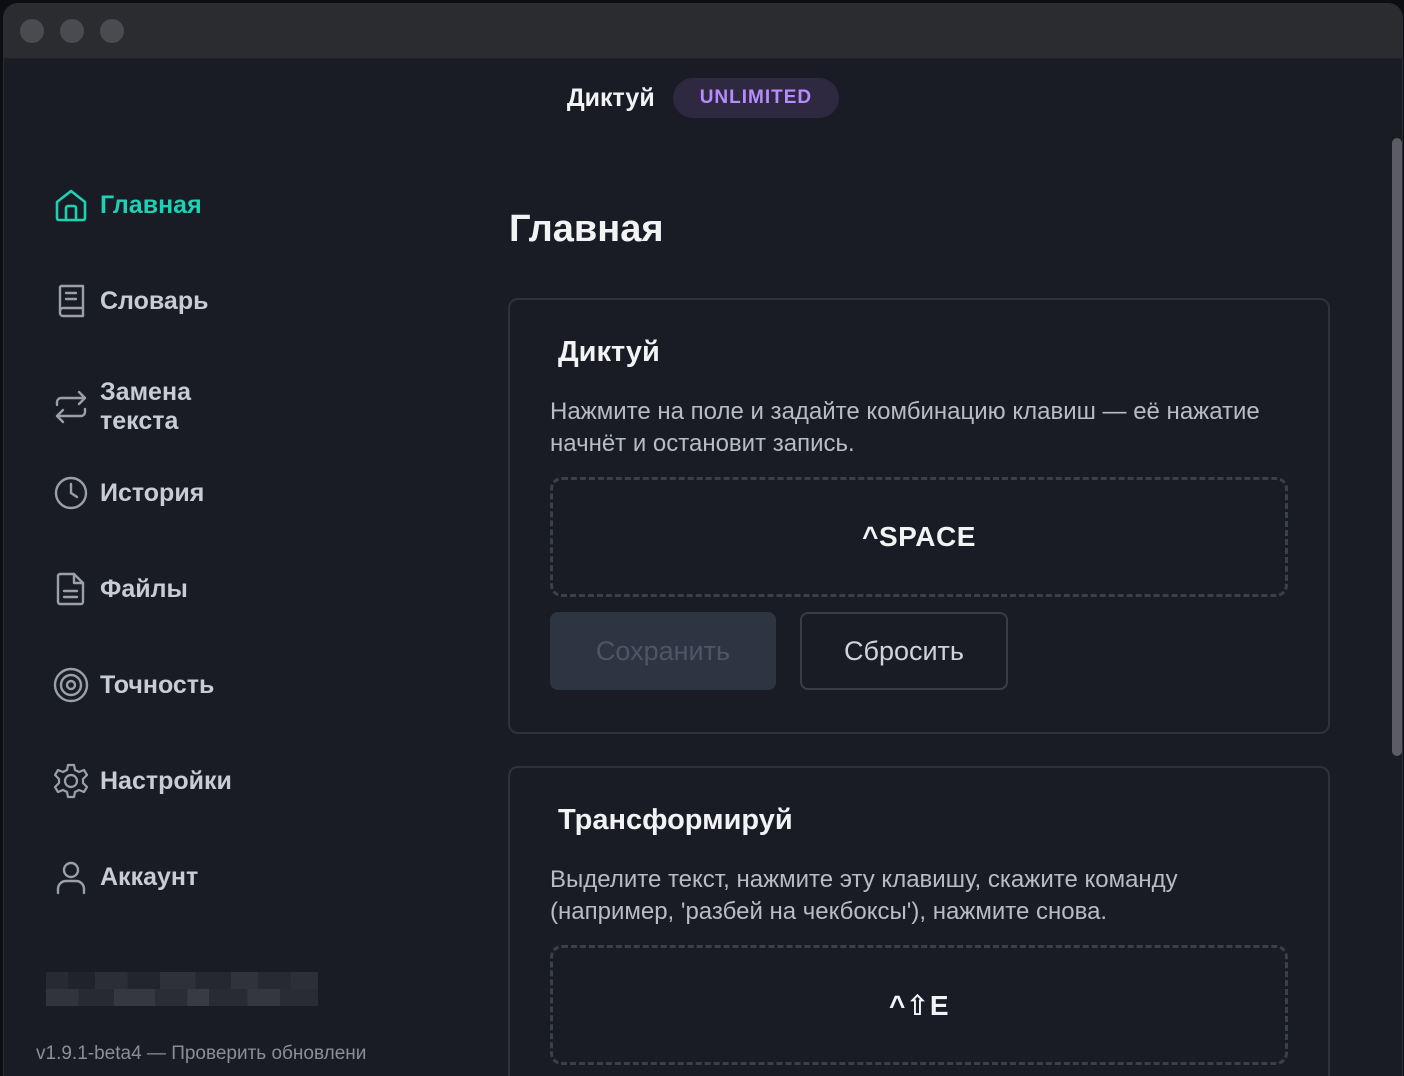 Image resolution: width=1404 pixels, height=1076 pixels. Describe the element at coordinates (610, 97) in the screenshot. I see `app-title: Диктуй` at that location.